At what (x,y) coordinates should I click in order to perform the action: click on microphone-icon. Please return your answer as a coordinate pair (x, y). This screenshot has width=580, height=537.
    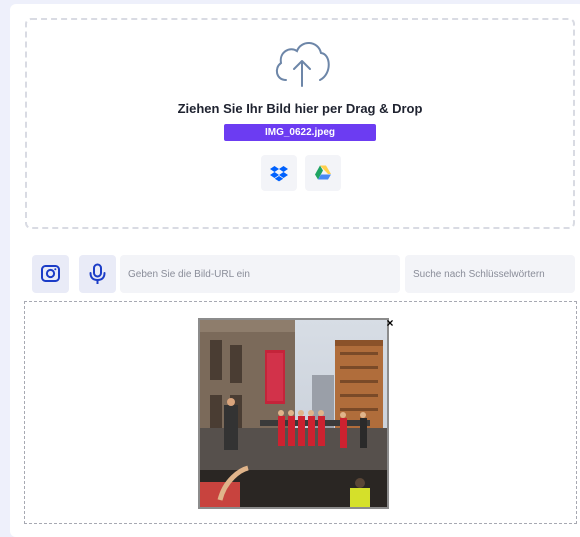
    Looking at the image, I should click on (97, 273).